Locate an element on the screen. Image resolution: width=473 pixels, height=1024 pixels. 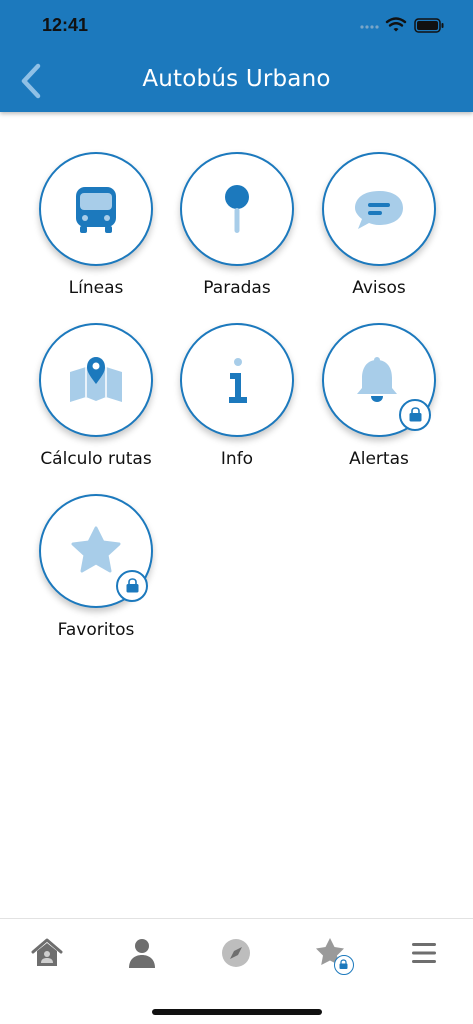
tab-profile is located at coordinates (144, 955).